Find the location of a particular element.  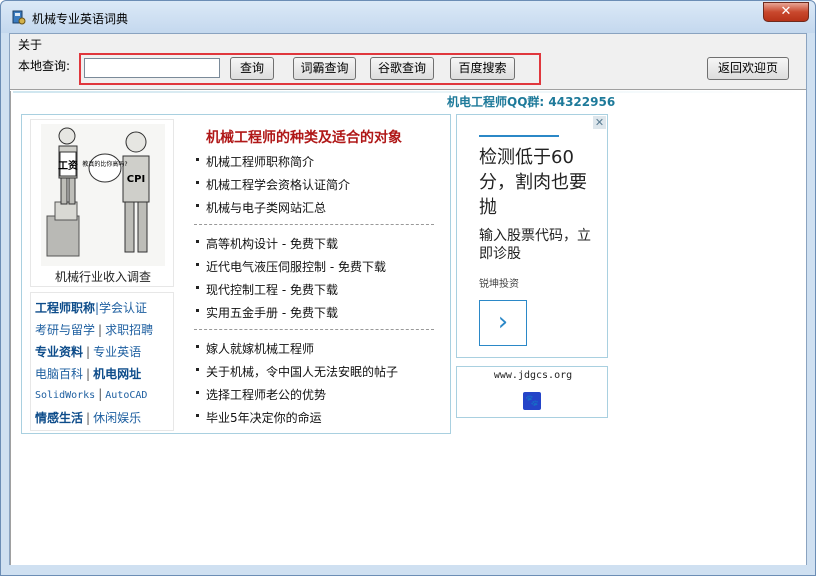

links-row-6: 情感生活 | 休闲娱乐 is located at coordinates (88, 417).